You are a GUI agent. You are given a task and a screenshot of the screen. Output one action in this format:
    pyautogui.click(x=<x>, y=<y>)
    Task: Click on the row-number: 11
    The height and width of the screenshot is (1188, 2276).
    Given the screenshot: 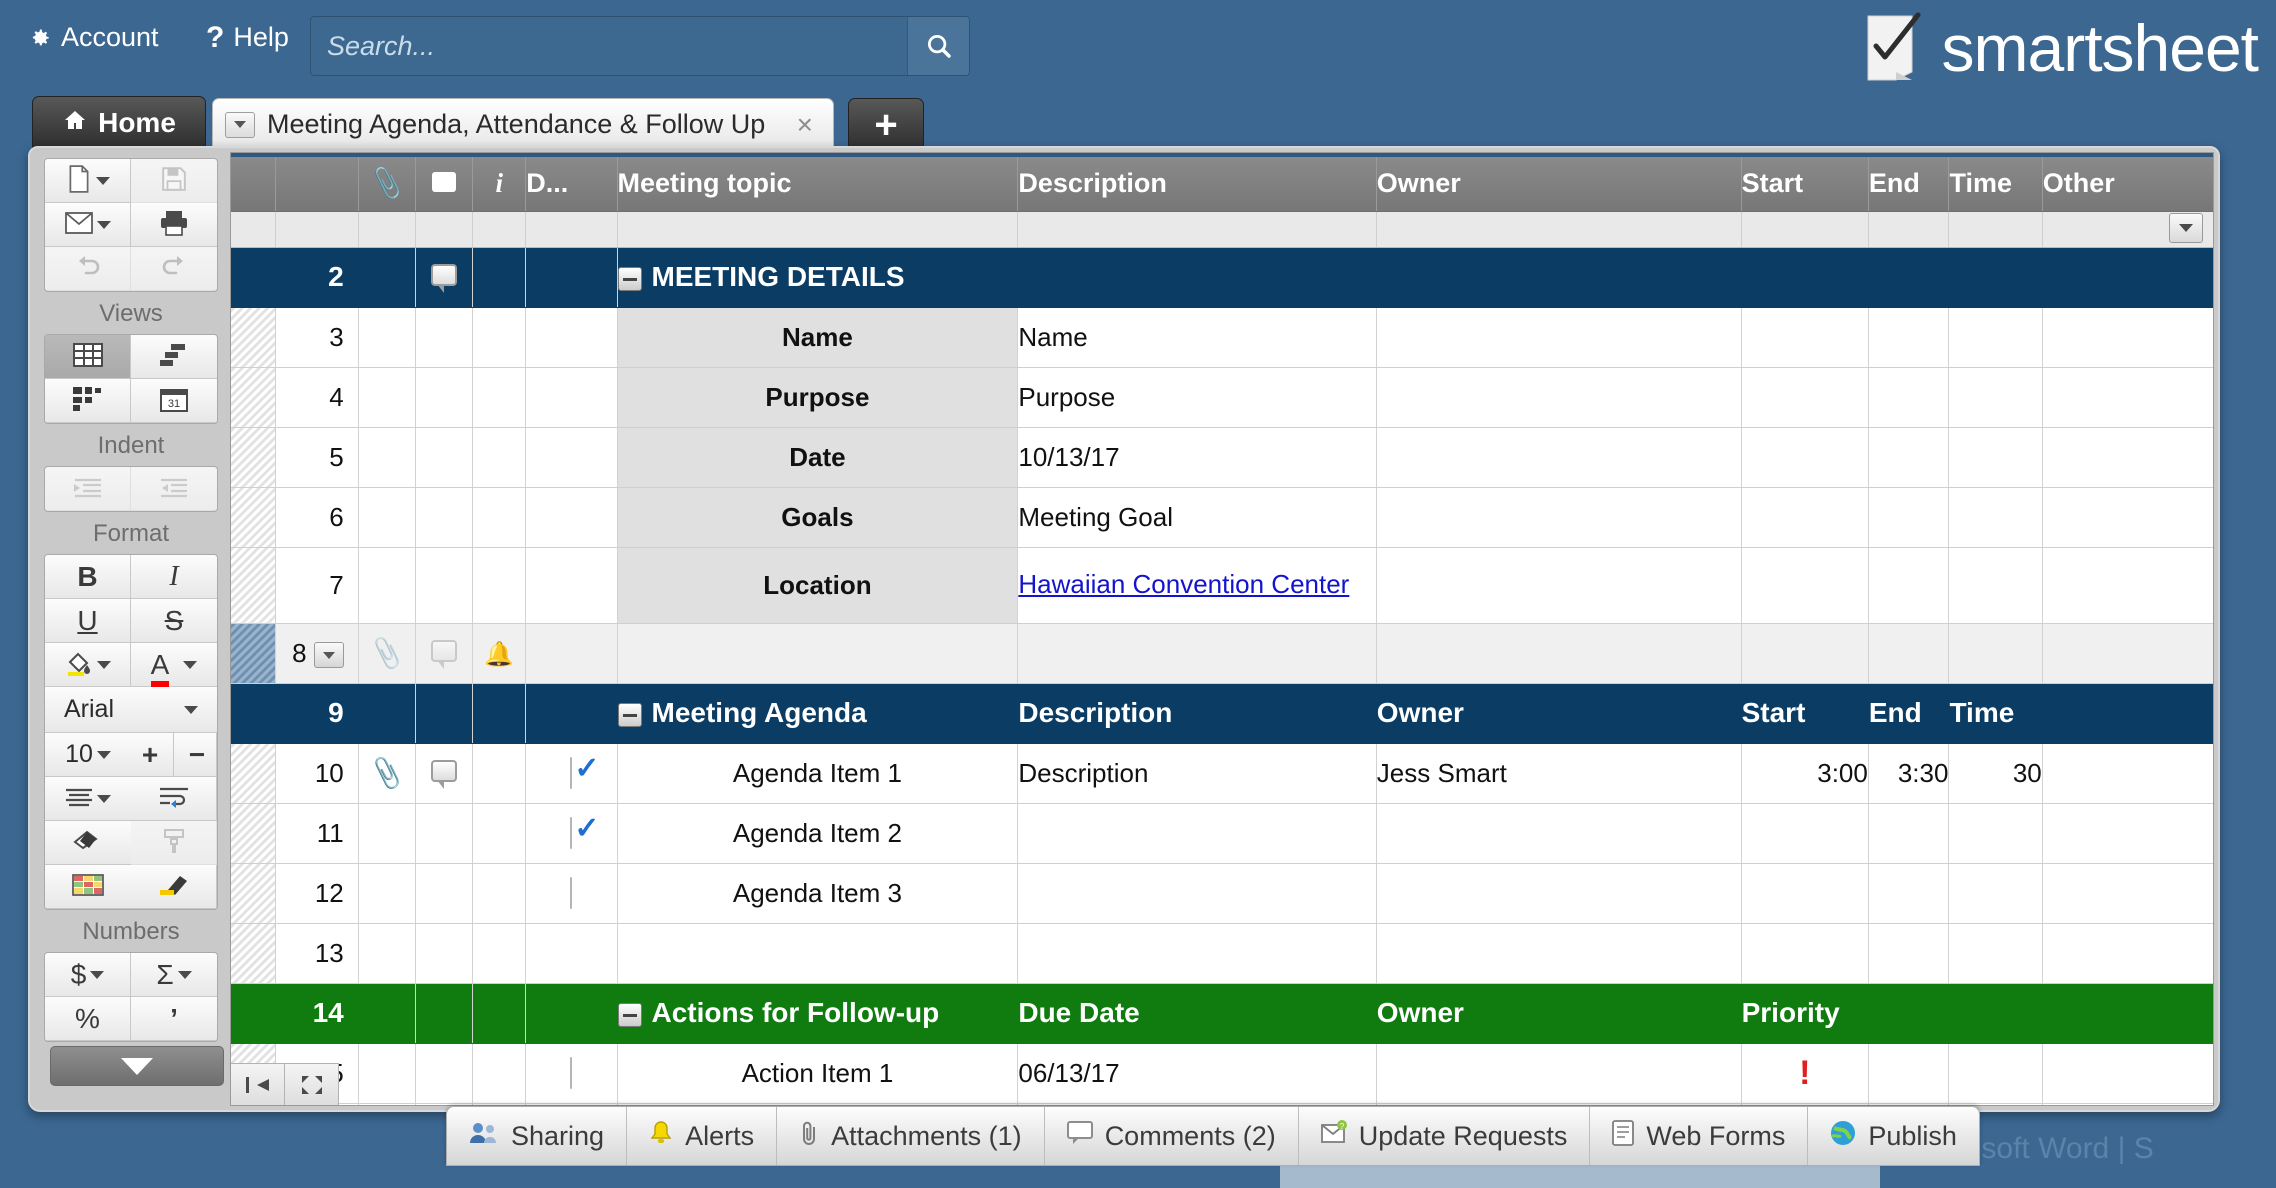 What is the action you would take?
    pyautogui.click(x=317, y=833)
    